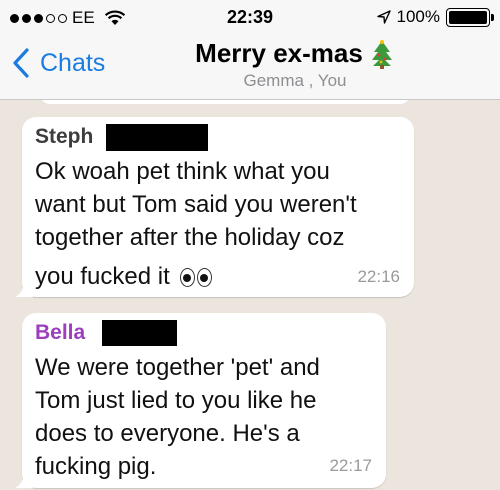  Describe the element at coordinates (96, 466) in the screenshot. I see `message-line: fucking pig.` at that location.